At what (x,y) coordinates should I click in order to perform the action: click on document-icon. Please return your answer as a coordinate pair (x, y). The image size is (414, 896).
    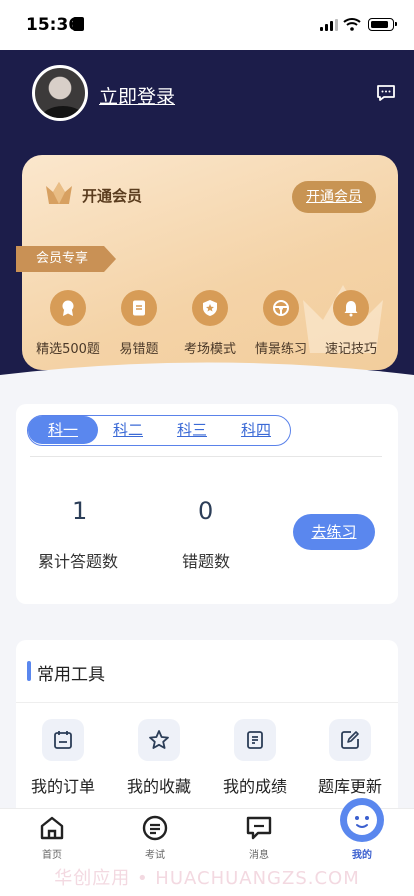
    Looking at the image, I should click on (139, 308).